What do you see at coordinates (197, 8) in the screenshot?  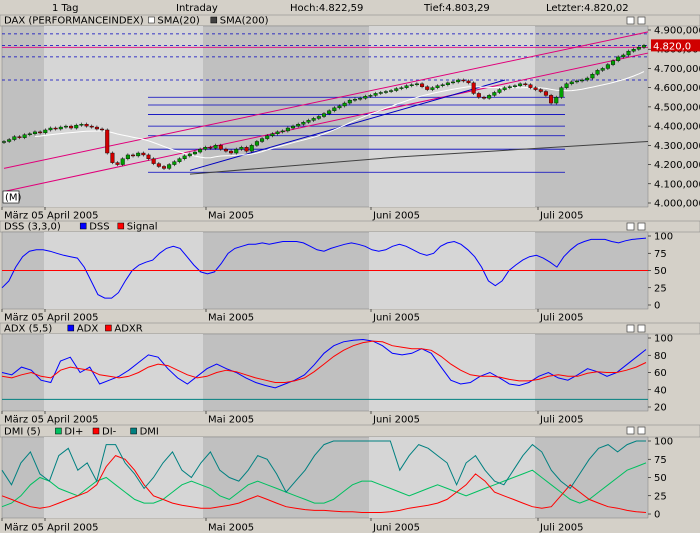 I see `session-label: Intraday` at bounding box center [197, 8].